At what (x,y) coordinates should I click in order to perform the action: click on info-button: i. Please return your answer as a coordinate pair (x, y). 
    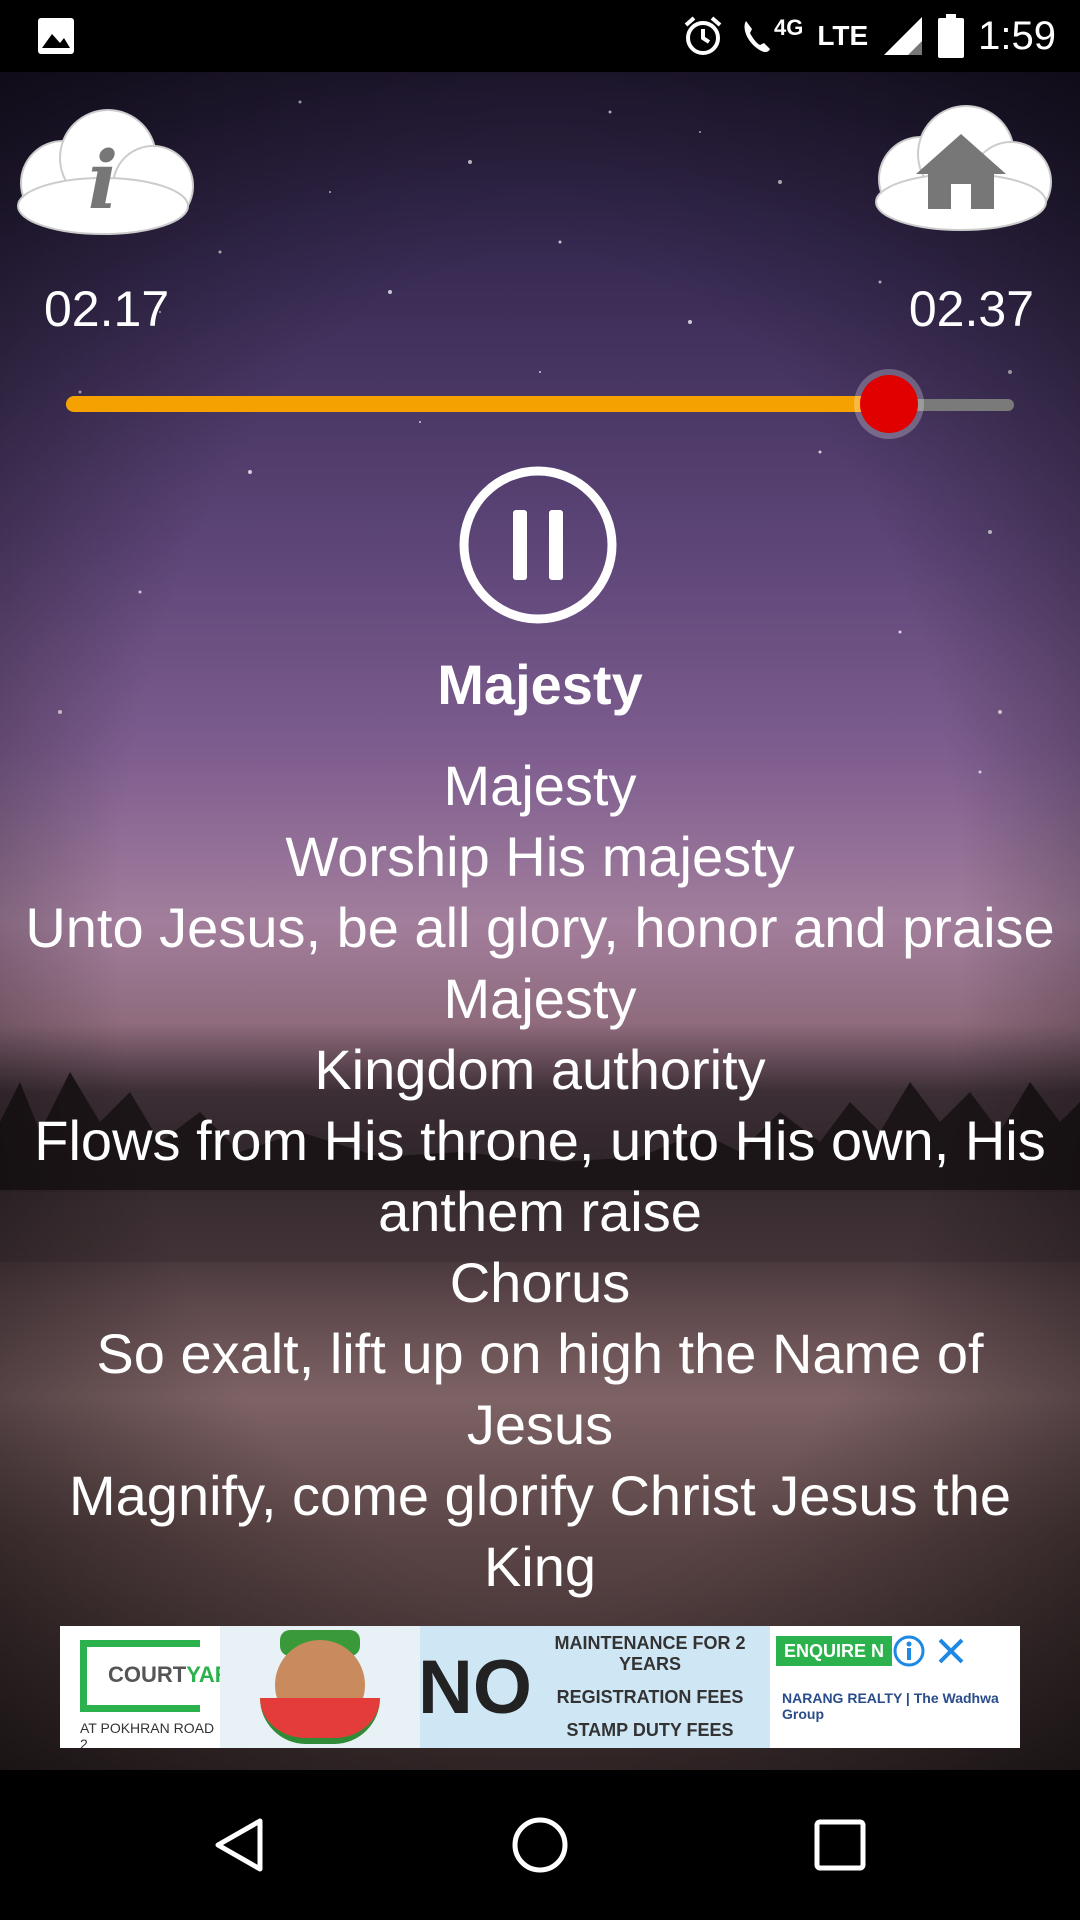
    Looking at the image, I should click on (103, 168).